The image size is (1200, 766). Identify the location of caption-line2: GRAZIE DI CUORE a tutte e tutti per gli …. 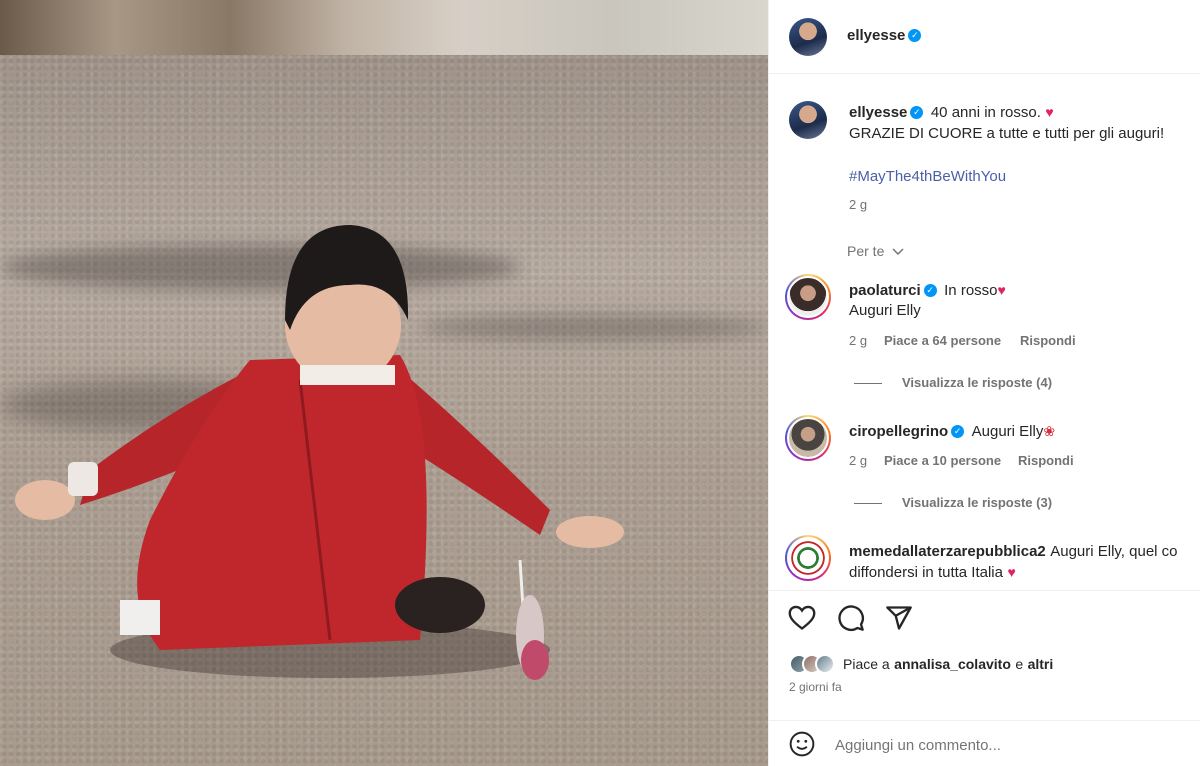
(1007, 133).